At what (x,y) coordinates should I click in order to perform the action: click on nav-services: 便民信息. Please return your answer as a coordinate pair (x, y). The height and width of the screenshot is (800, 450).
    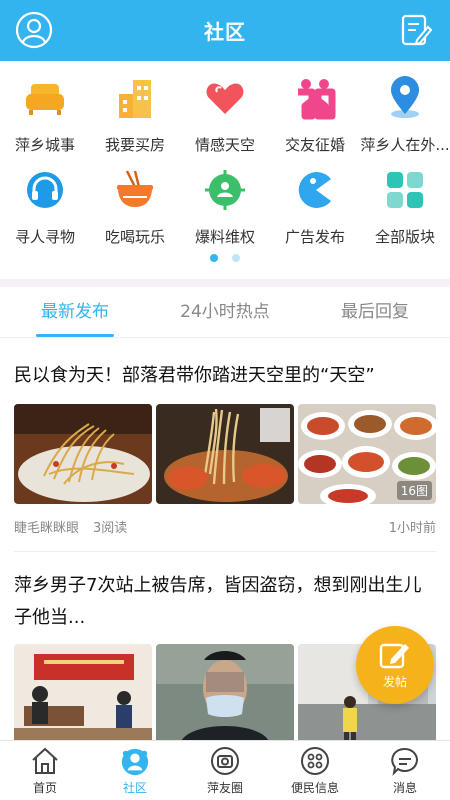
    Looking at the image, I should click on (315, 770).